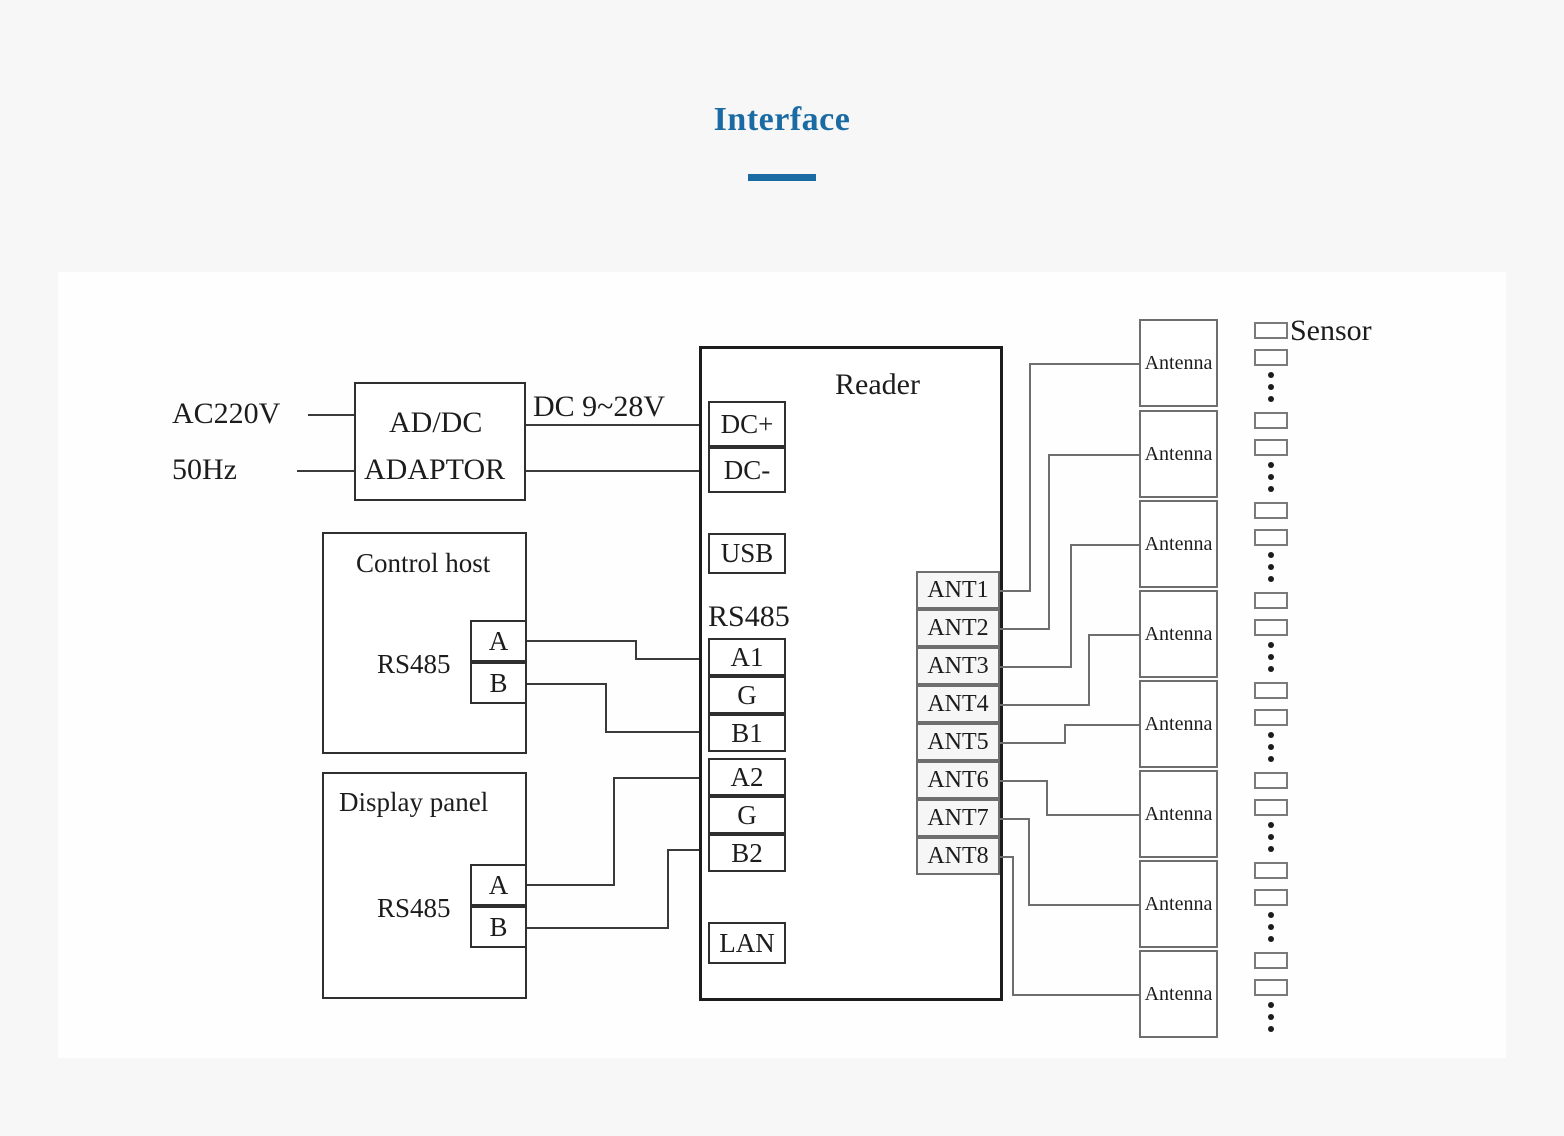  I want to click on reader-port-ant7: ANT7, so click(958, 818).